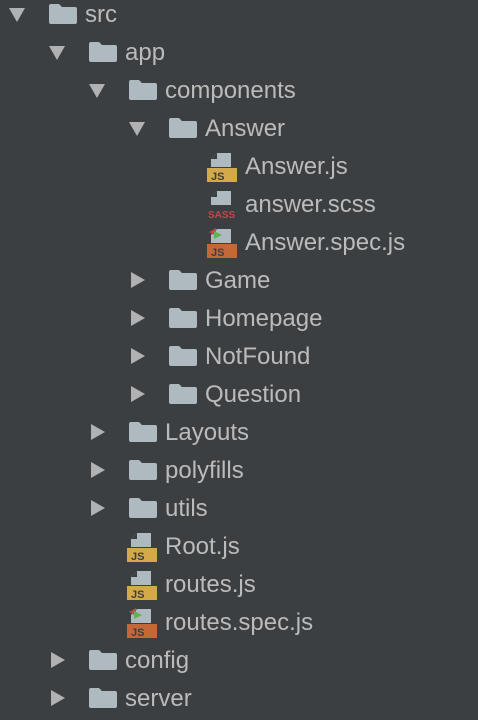  I want to click on tree-node-game: Game, so click(239, 281).